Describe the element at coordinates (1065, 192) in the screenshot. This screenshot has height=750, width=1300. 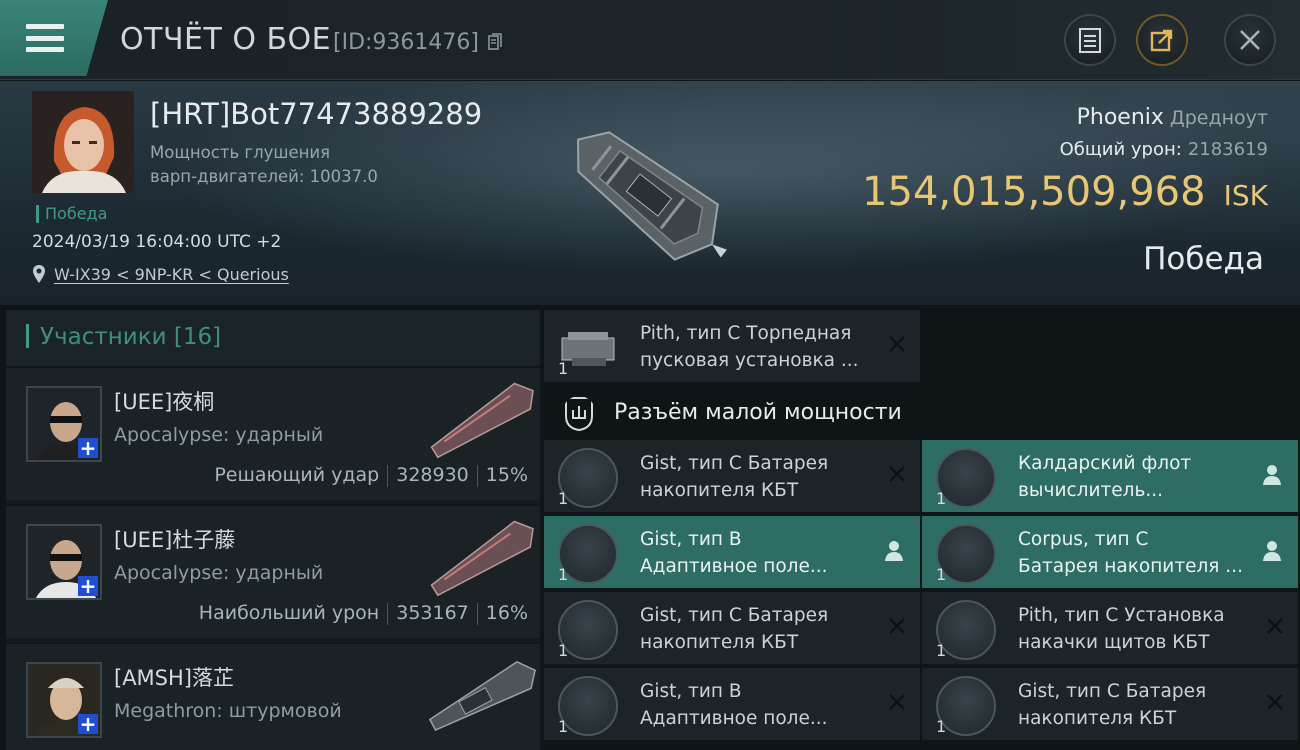
I see `isk-value: 154,015,509,968 ISK` at that location.